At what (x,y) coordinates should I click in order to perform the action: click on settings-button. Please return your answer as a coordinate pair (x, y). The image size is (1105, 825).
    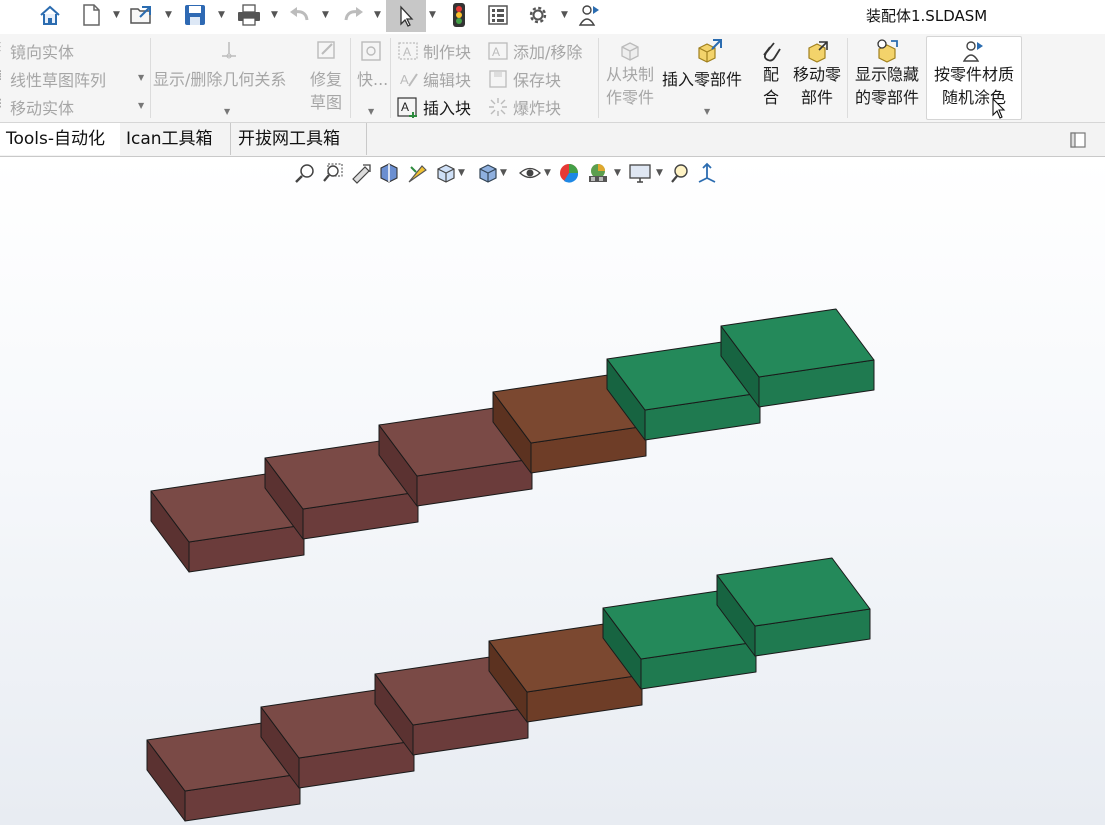
    Looking at the image, I should click on (538, 15).